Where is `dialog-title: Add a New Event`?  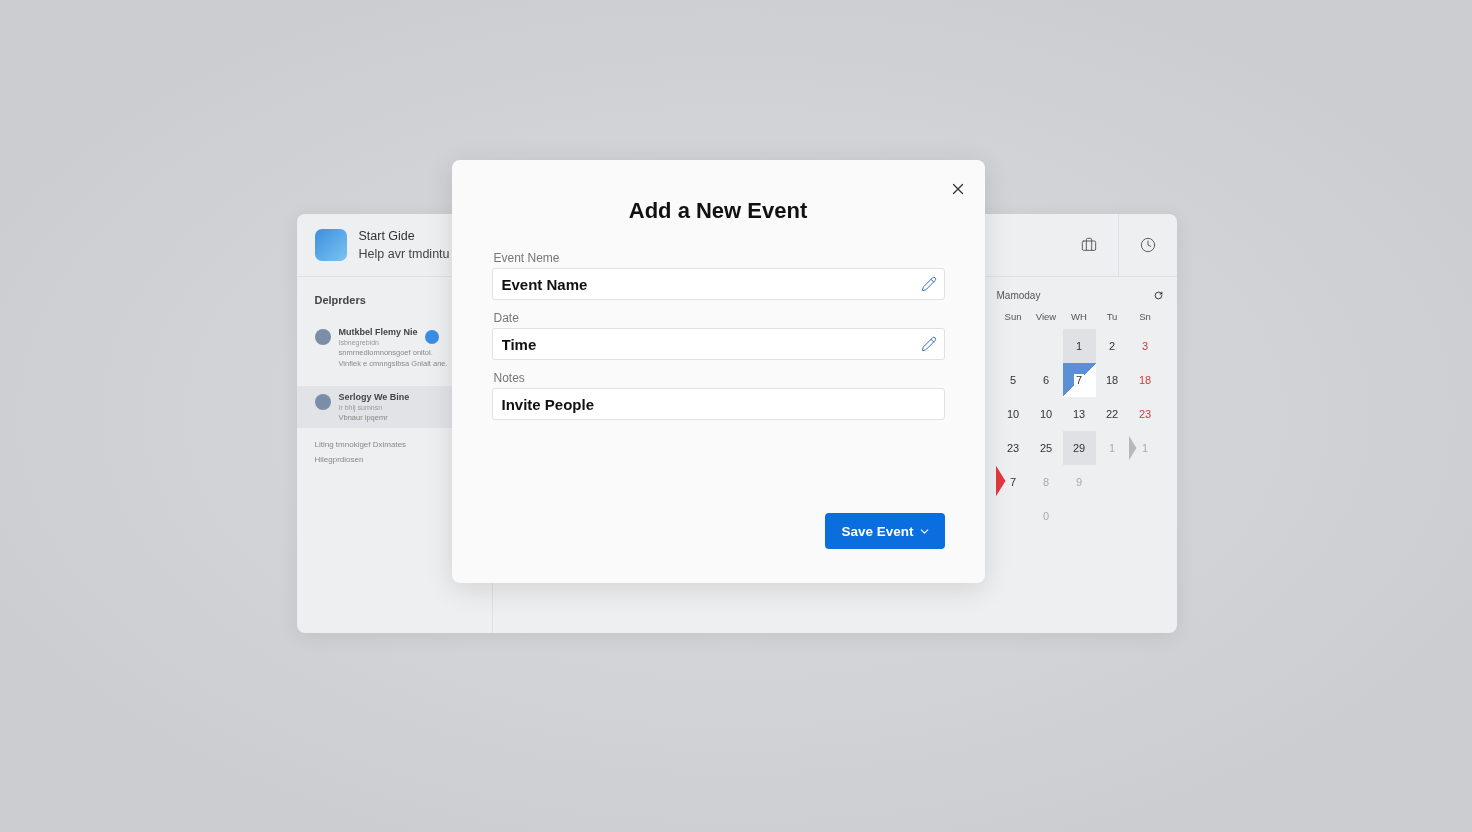 dialog-title: Add a New Event is located at coordinates (718, 211).